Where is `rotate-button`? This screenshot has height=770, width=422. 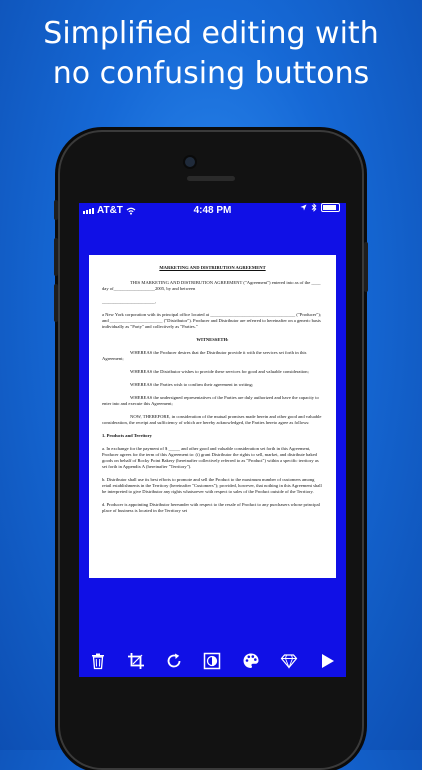
rotate-button is located at coordinates (174, 661).